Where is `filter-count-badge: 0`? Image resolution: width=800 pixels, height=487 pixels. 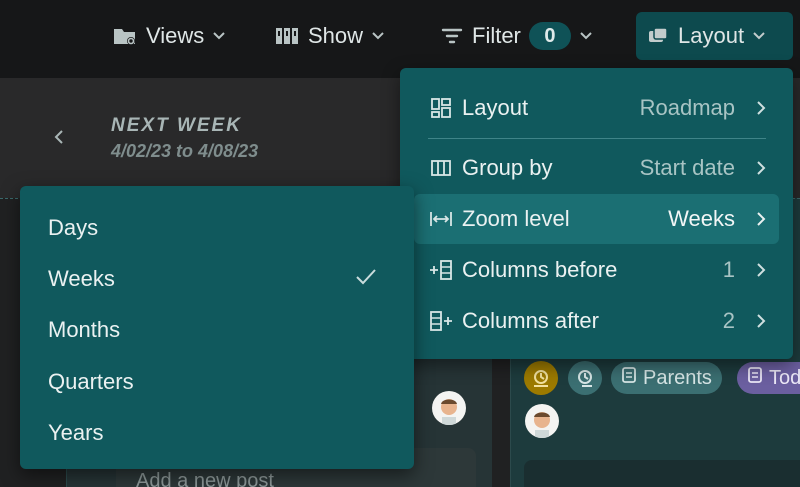 filter-count-badge: 0 is located at coordinates (549, 36).